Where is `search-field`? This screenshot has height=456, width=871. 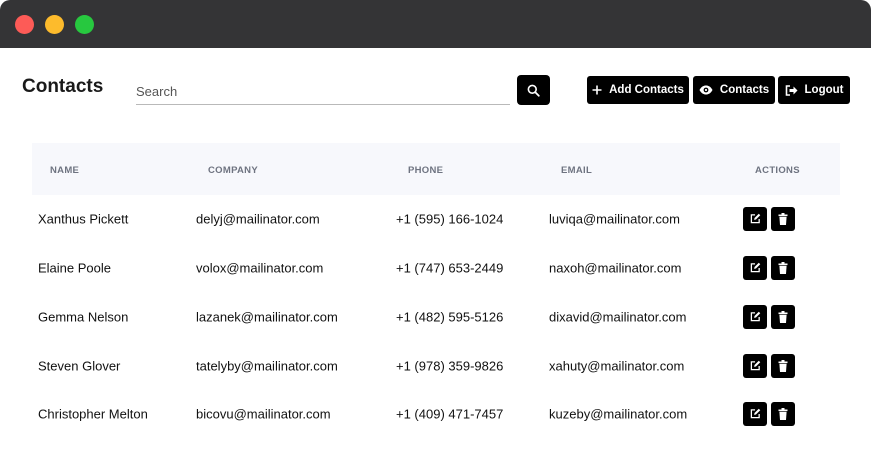 search-field is located at coordinates (323, 90).